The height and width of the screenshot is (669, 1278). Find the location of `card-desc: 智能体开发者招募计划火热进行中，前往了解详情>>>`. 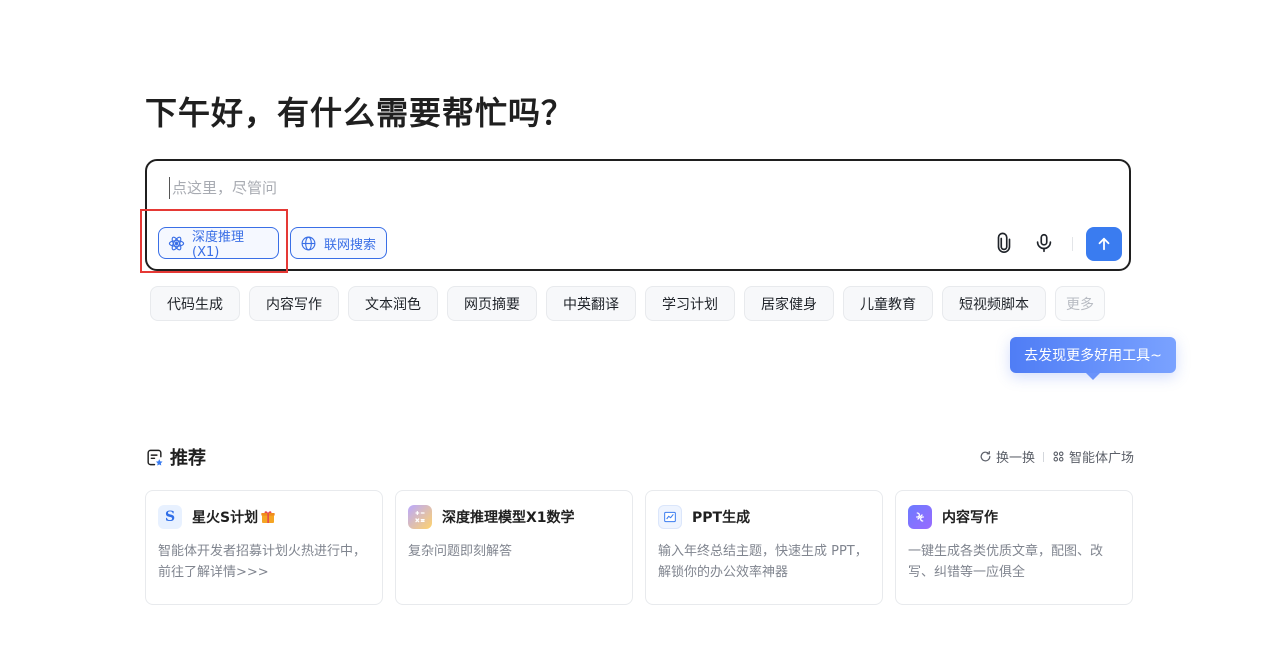

card-desc: 智能体开发者招募计划火热进行中，前往了解详情>>> is located at coordinates (262, 562).